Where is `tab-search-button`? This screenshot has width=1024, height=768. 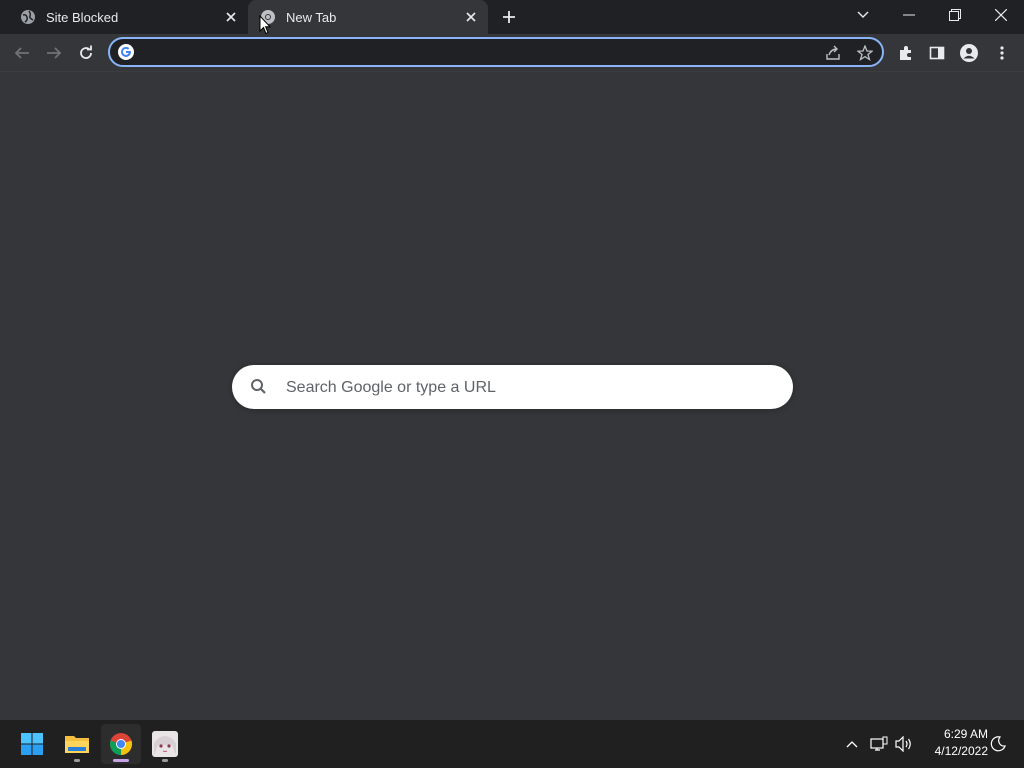 tab-search-button is located at coordinates (863, 15).